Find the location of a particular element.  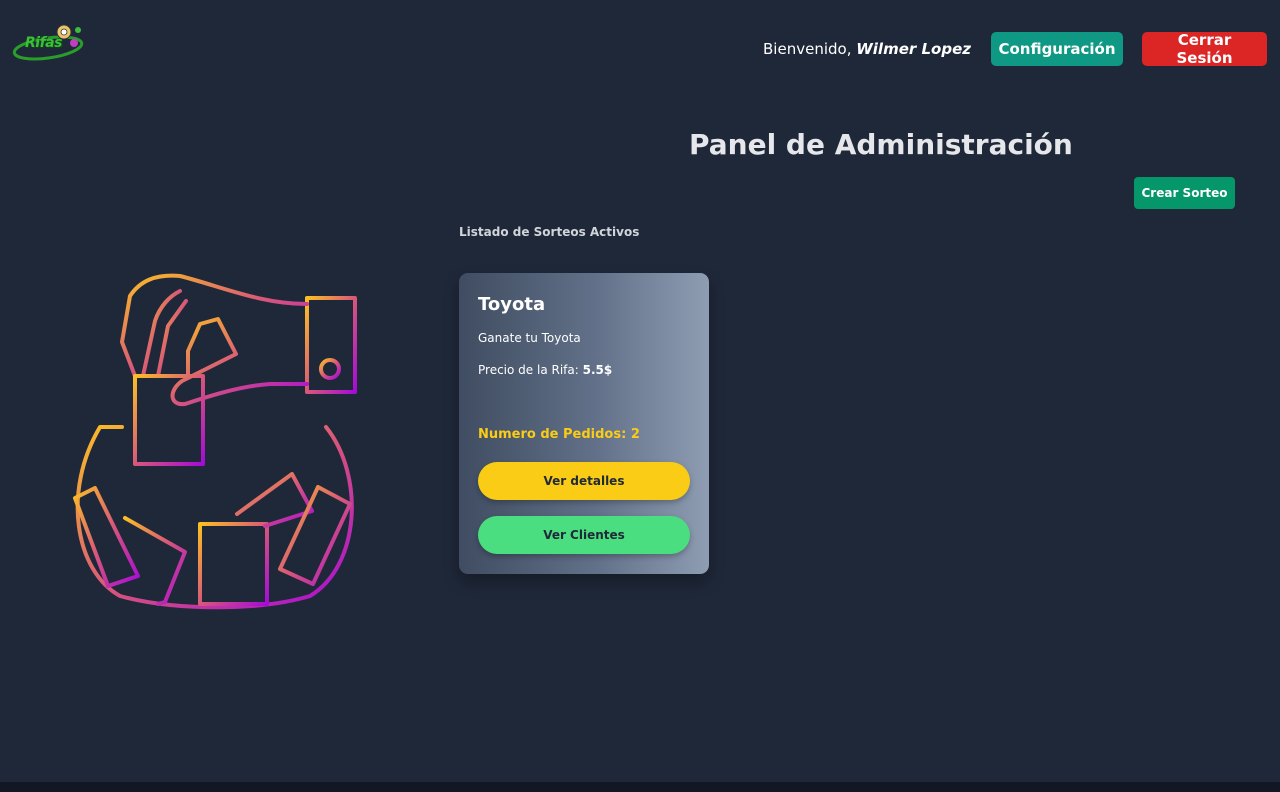

raffle-title: Toyota is located at coordinates (512, 304).